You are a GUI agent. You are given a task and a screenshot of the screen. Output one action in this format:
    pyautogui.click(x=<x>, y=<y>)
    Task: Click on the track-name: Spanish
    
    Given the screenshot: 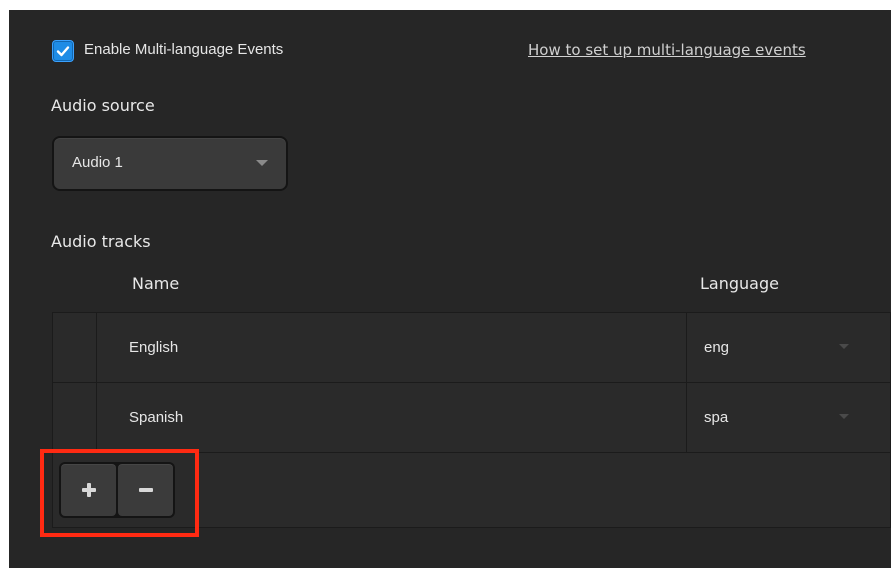 What is the action you would take?
    pyautogui.click(x=156, y=417)
    